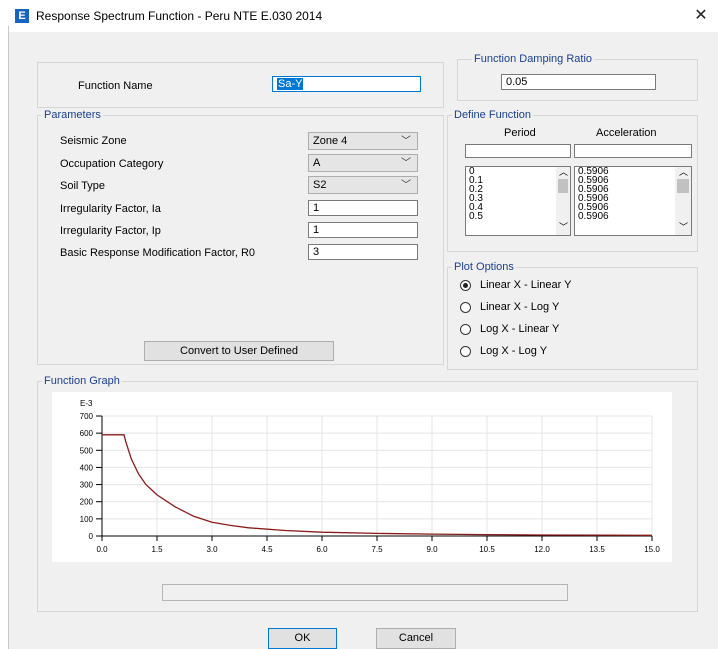 The image size is (718, 649). What do you see at coordinates (322, 549) in the screenshot?
I see `x-tick-label: 6.0` at bounding box center [322, 549].